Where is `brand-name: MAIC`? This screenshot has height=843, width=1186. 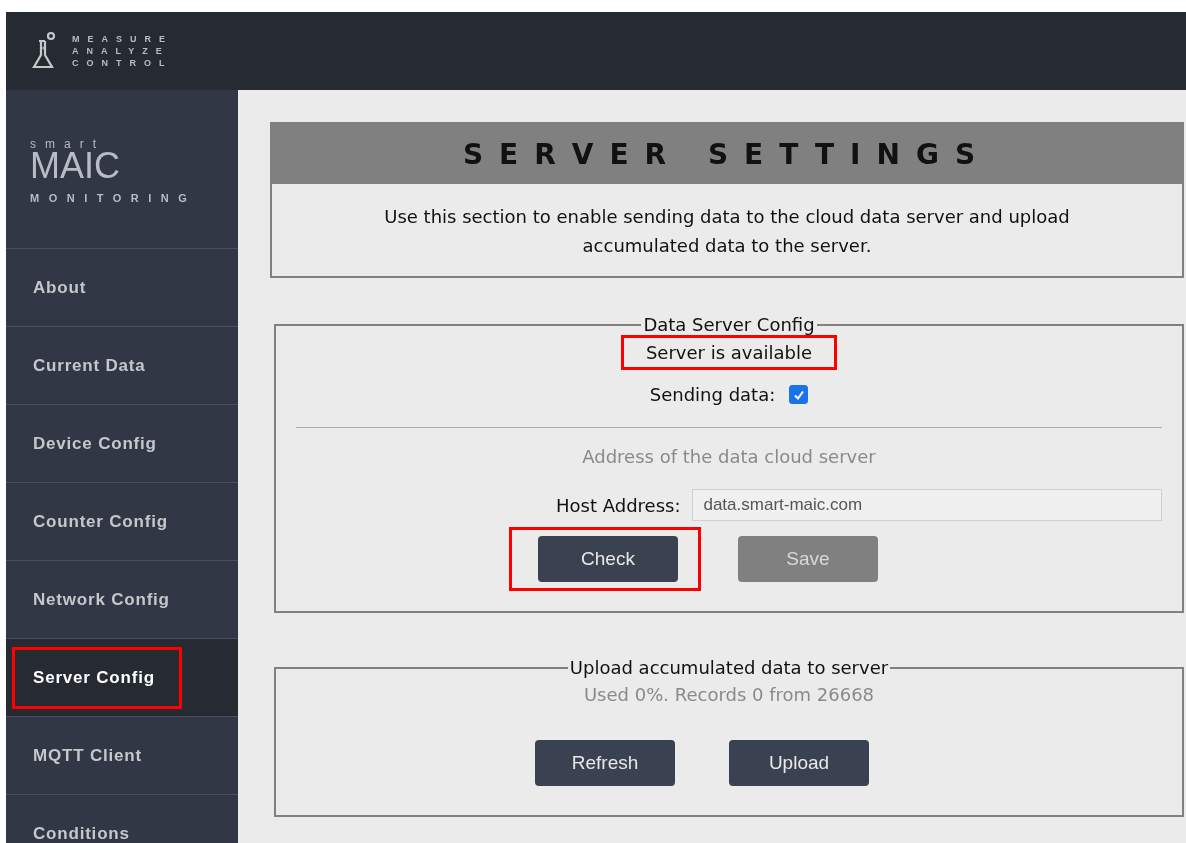
brand-name: MAIC is located at coordinates (75, 166).